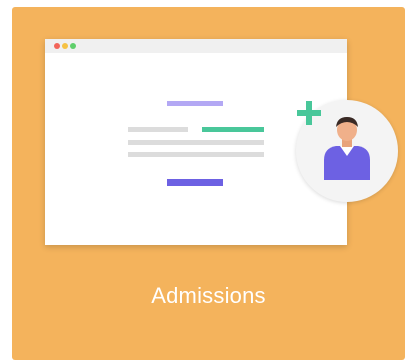 This screenshot has height=360, width=405. I want to click on tile-label: Admissions, so click(208, 295).